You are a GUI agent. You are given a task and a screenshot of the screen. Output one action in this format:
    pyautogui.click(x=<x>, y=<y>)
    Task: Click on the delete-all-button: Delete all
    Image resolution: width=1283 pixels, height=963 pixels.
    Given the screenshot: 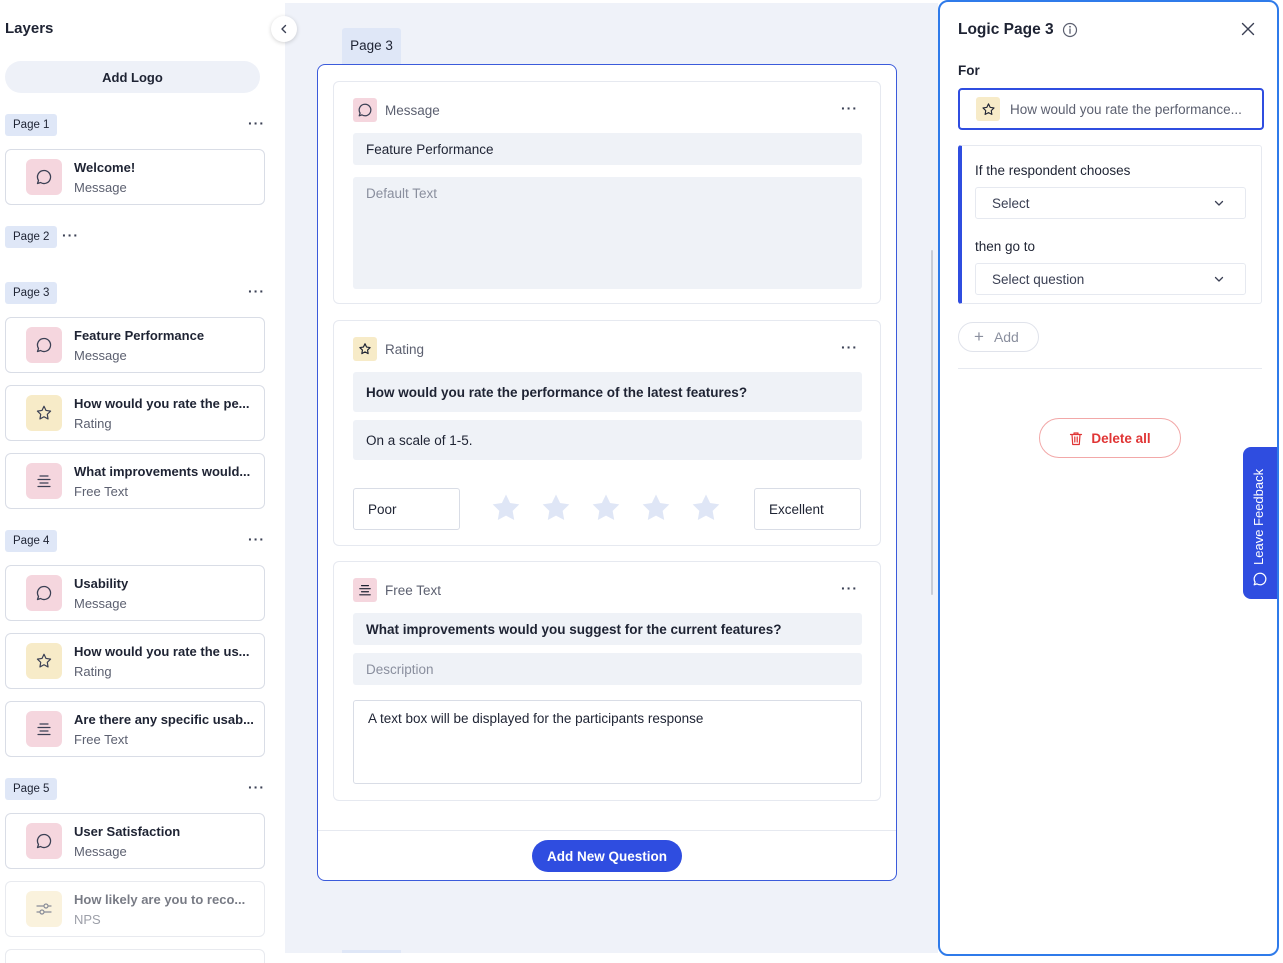 What is the action you would take?
    pyautogui.click(x=1110, y=438)
    